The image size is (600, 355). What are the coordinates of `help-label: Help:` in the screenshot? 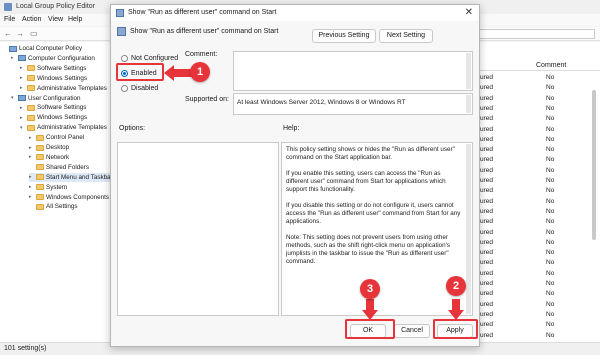 It's located at (291, 128).